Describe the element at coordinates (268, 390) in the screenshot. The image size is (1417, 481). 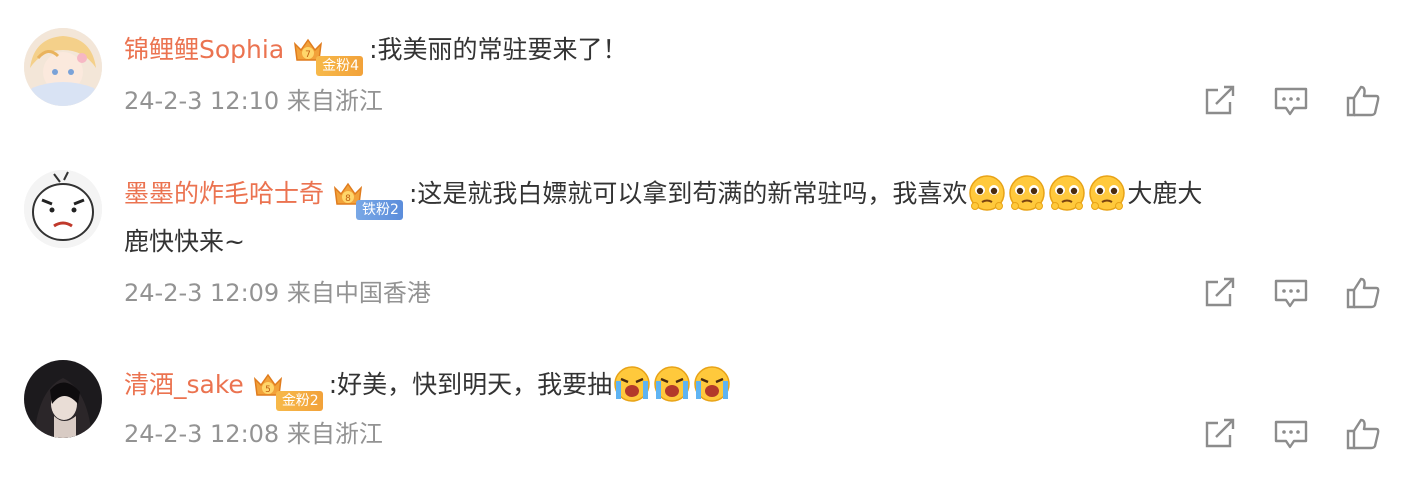
I see `svg-text: 5` at that location.